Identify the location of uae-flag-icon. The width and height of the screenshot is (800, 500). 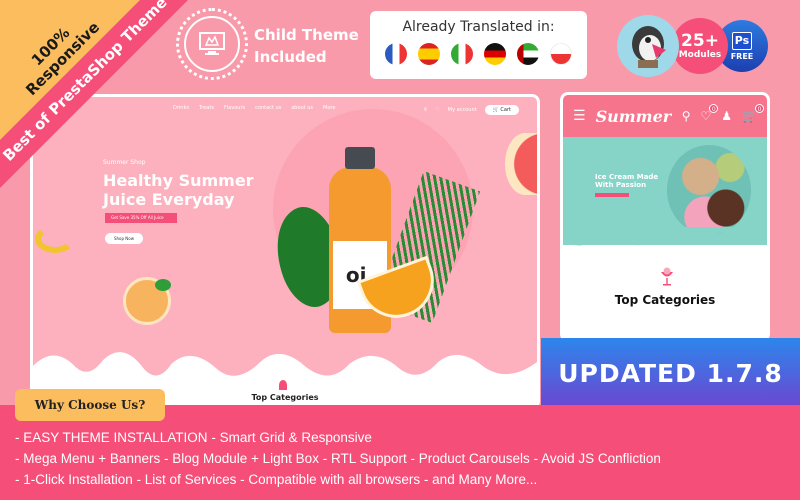
(528, 54).